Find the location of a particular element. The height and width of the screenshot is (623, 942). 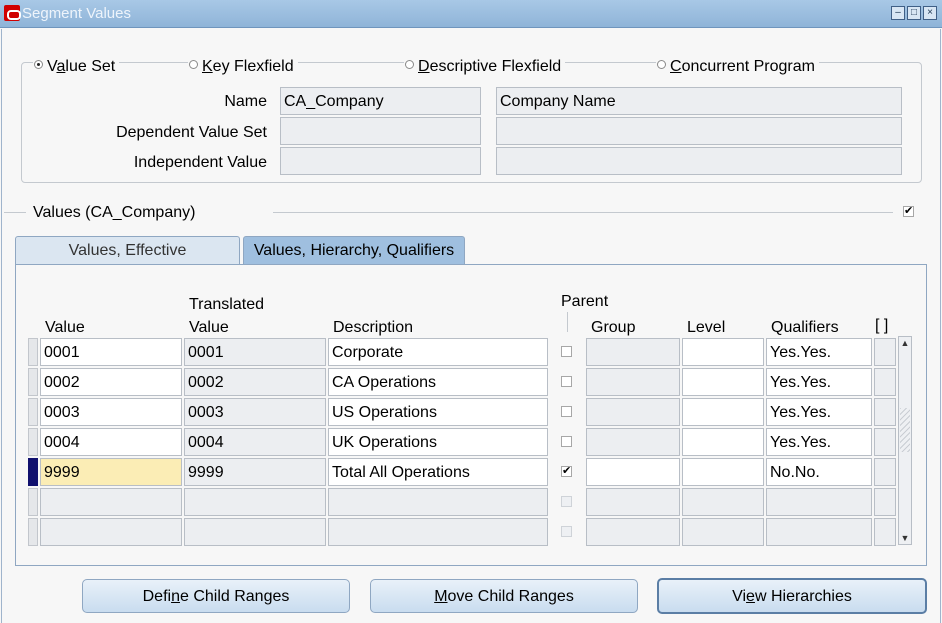

value-cell: 0003 is located at coordinates (111, 412).